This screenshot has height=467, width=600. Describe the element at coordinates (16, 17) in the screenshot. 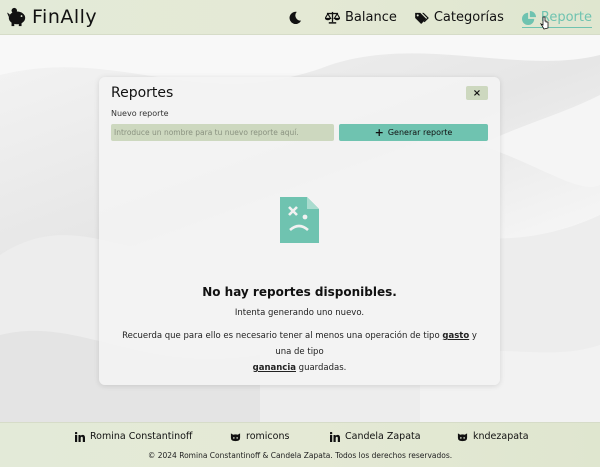

I see `piggy-bank-icon` at that location.